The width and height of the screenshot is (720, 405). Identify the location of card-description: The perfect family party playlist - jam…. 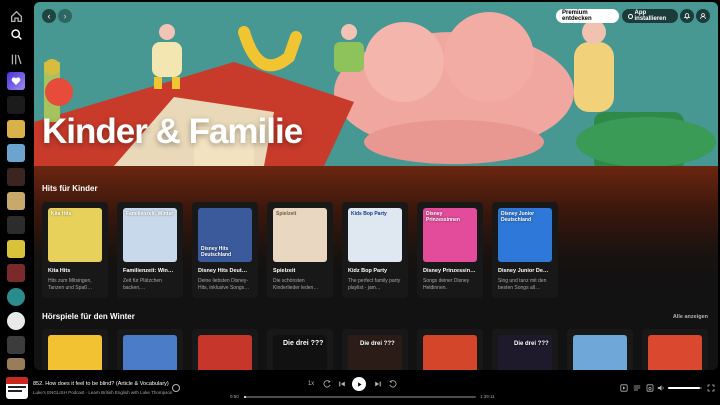
(374, 284).